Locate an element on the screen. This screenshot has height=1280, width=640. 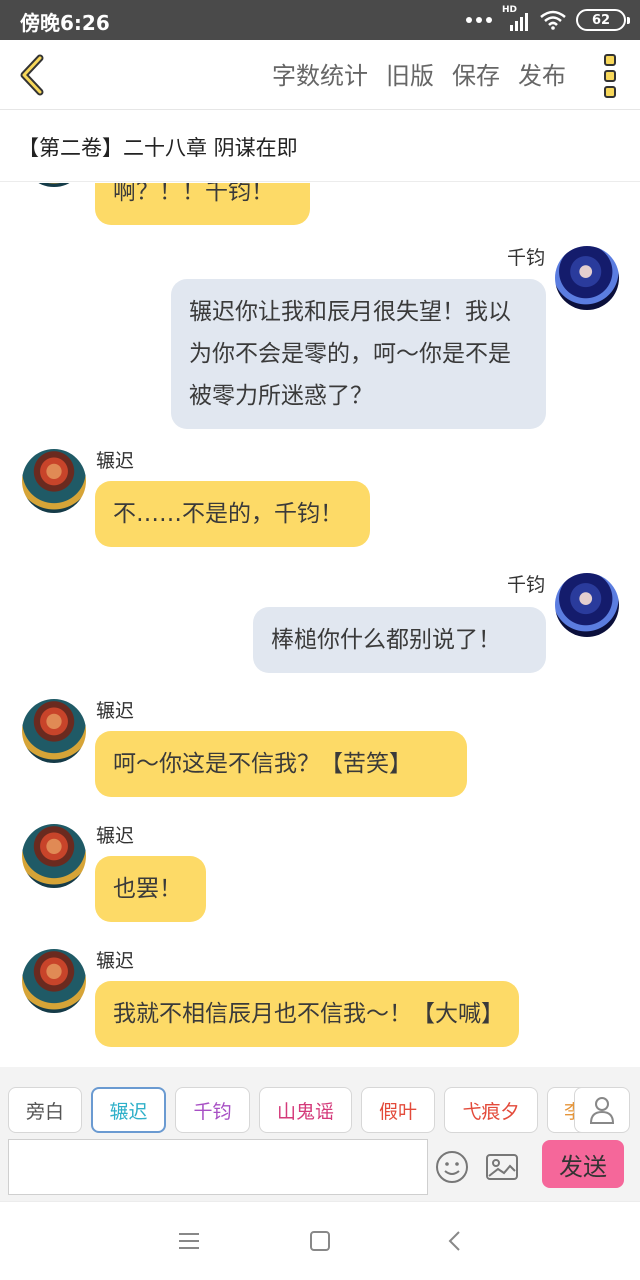
chevron-left-icon is located at coordinates (34, 75).